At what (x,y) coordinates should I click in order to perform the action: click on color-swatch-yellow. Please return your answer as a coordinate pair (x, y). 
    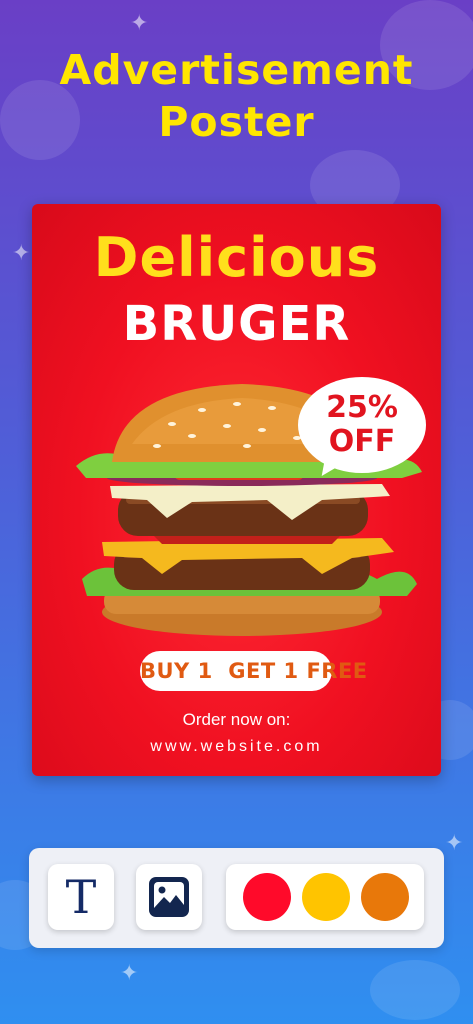
    Looking at the image, I should click on (326, 897).